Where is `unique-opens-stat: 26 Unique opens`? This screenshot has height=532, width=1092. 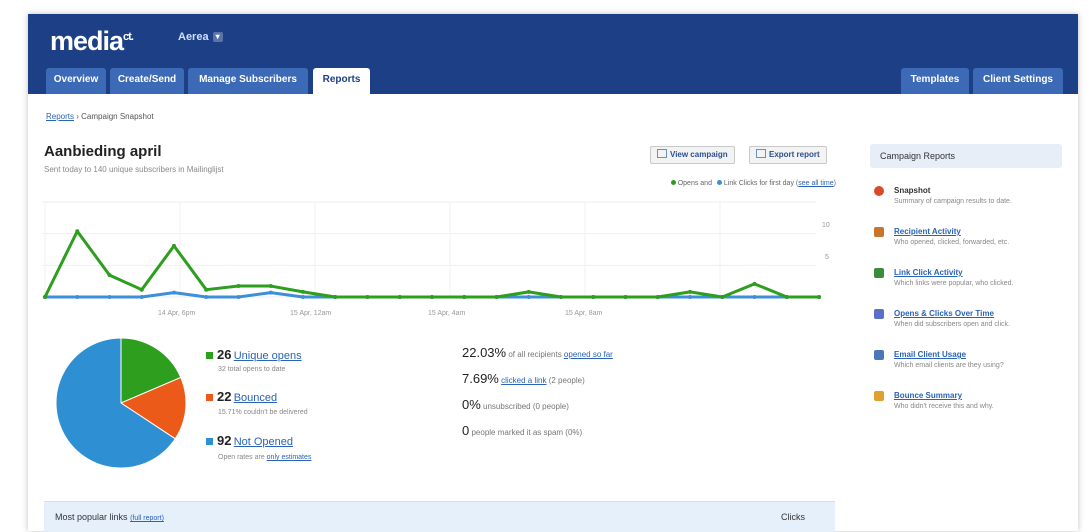
unique-opens-stat: 26 Unique opens is located at coordinates (254, 354).